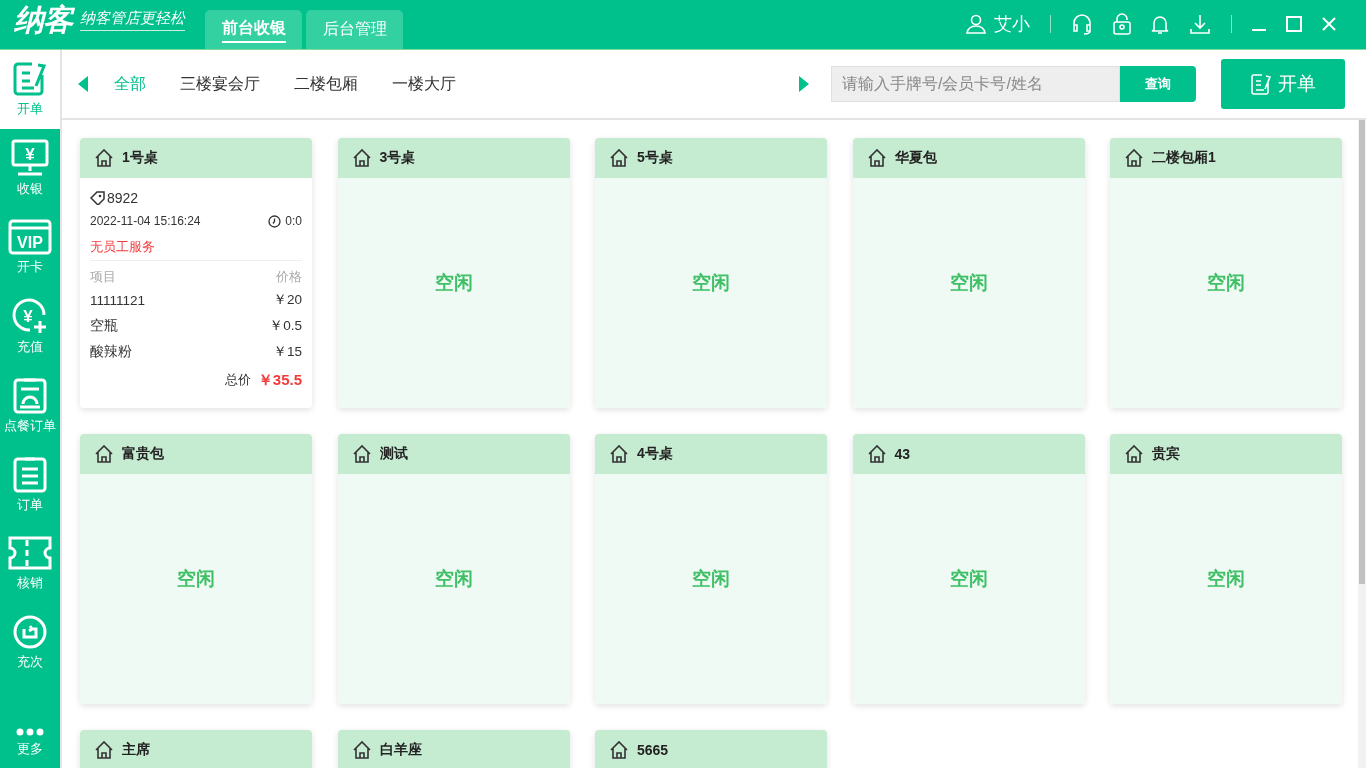 This screenshot has height=768, width=1366. I want to click on table-name: 1号桌, so click(140, 158).